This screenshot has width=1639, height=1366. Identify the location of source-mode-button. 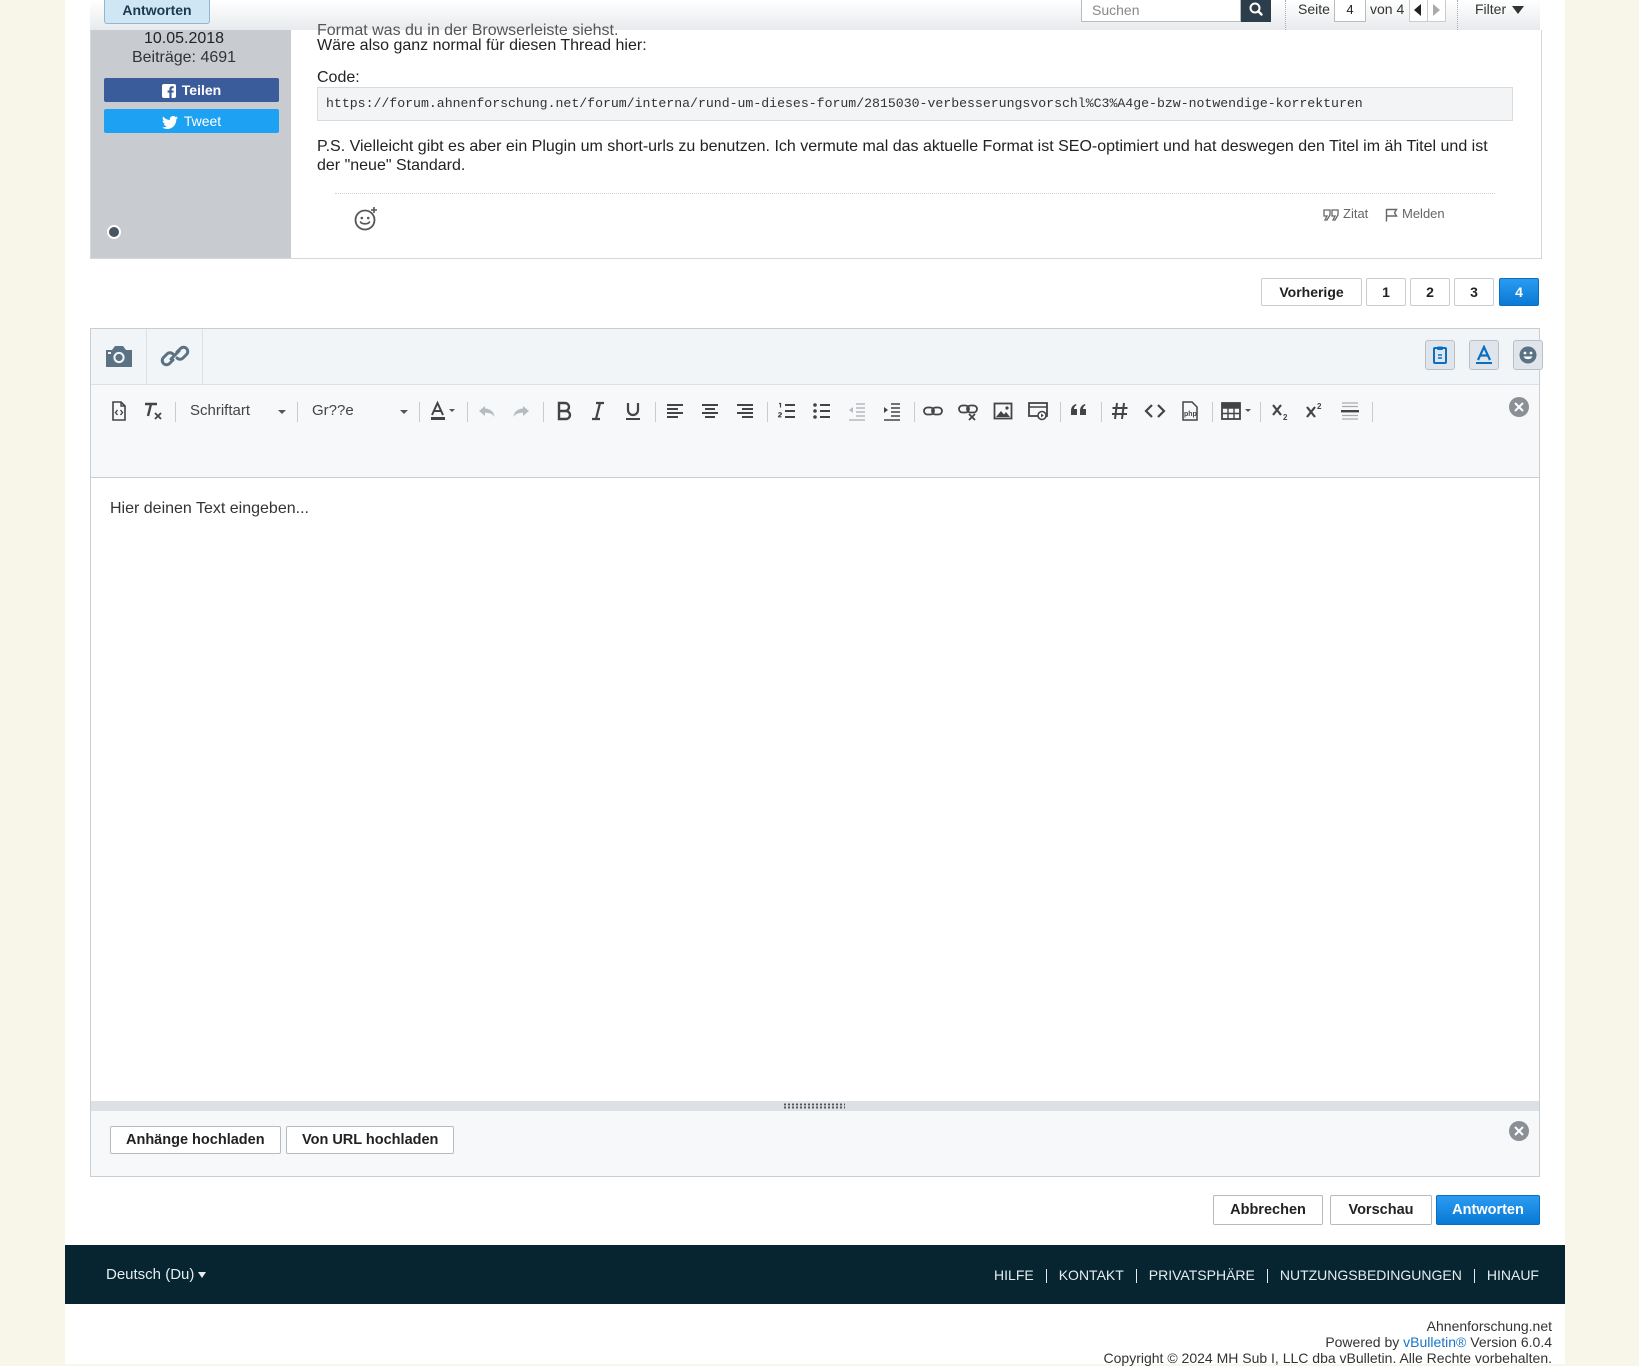
(119, 411).